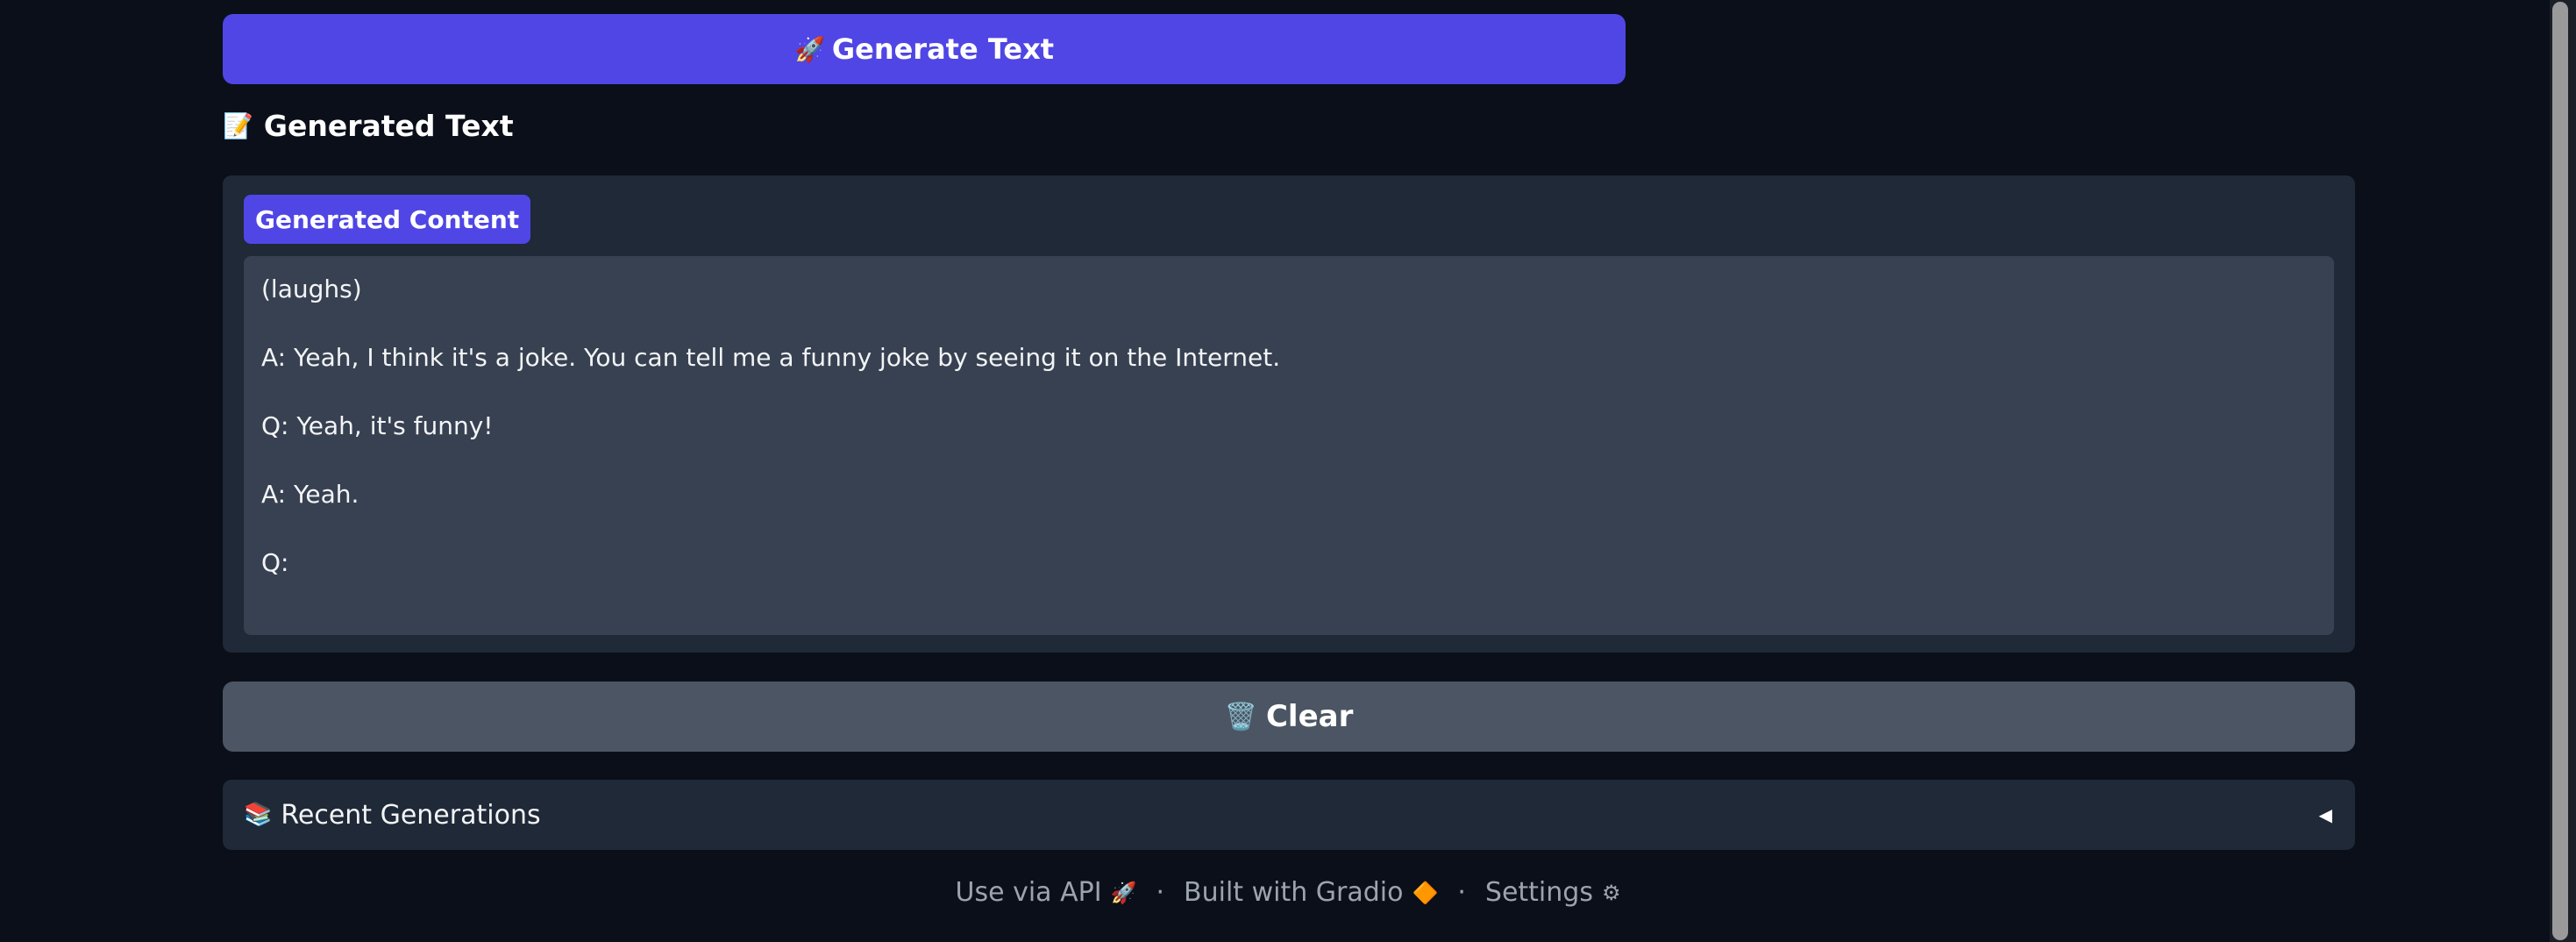 This screenshot has width=2576, height=942. Describe the element at coordinates (1240, 716) in the screenshot. I see `wastebasket-icon: 🗑️` at that location.